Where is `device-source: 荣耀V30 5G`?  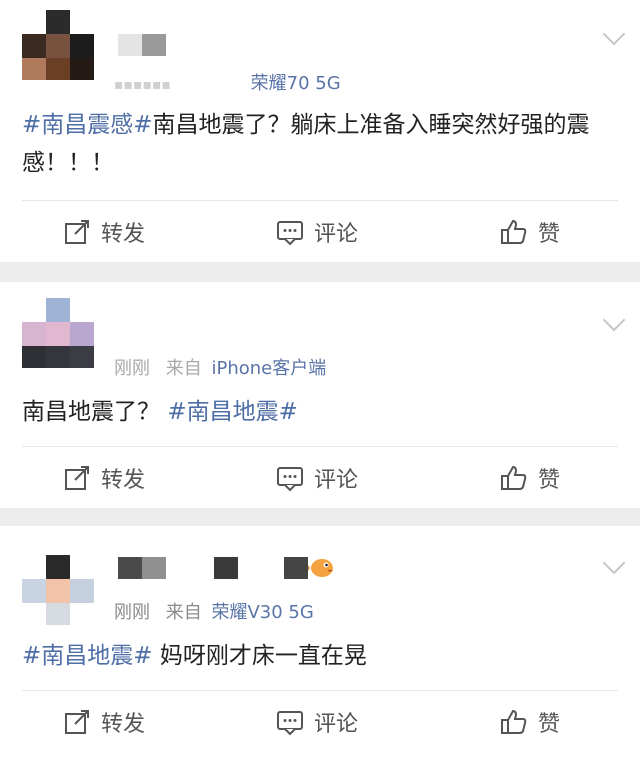 device-source: 荣耀V30 5G is located at coordinates (262, 612).